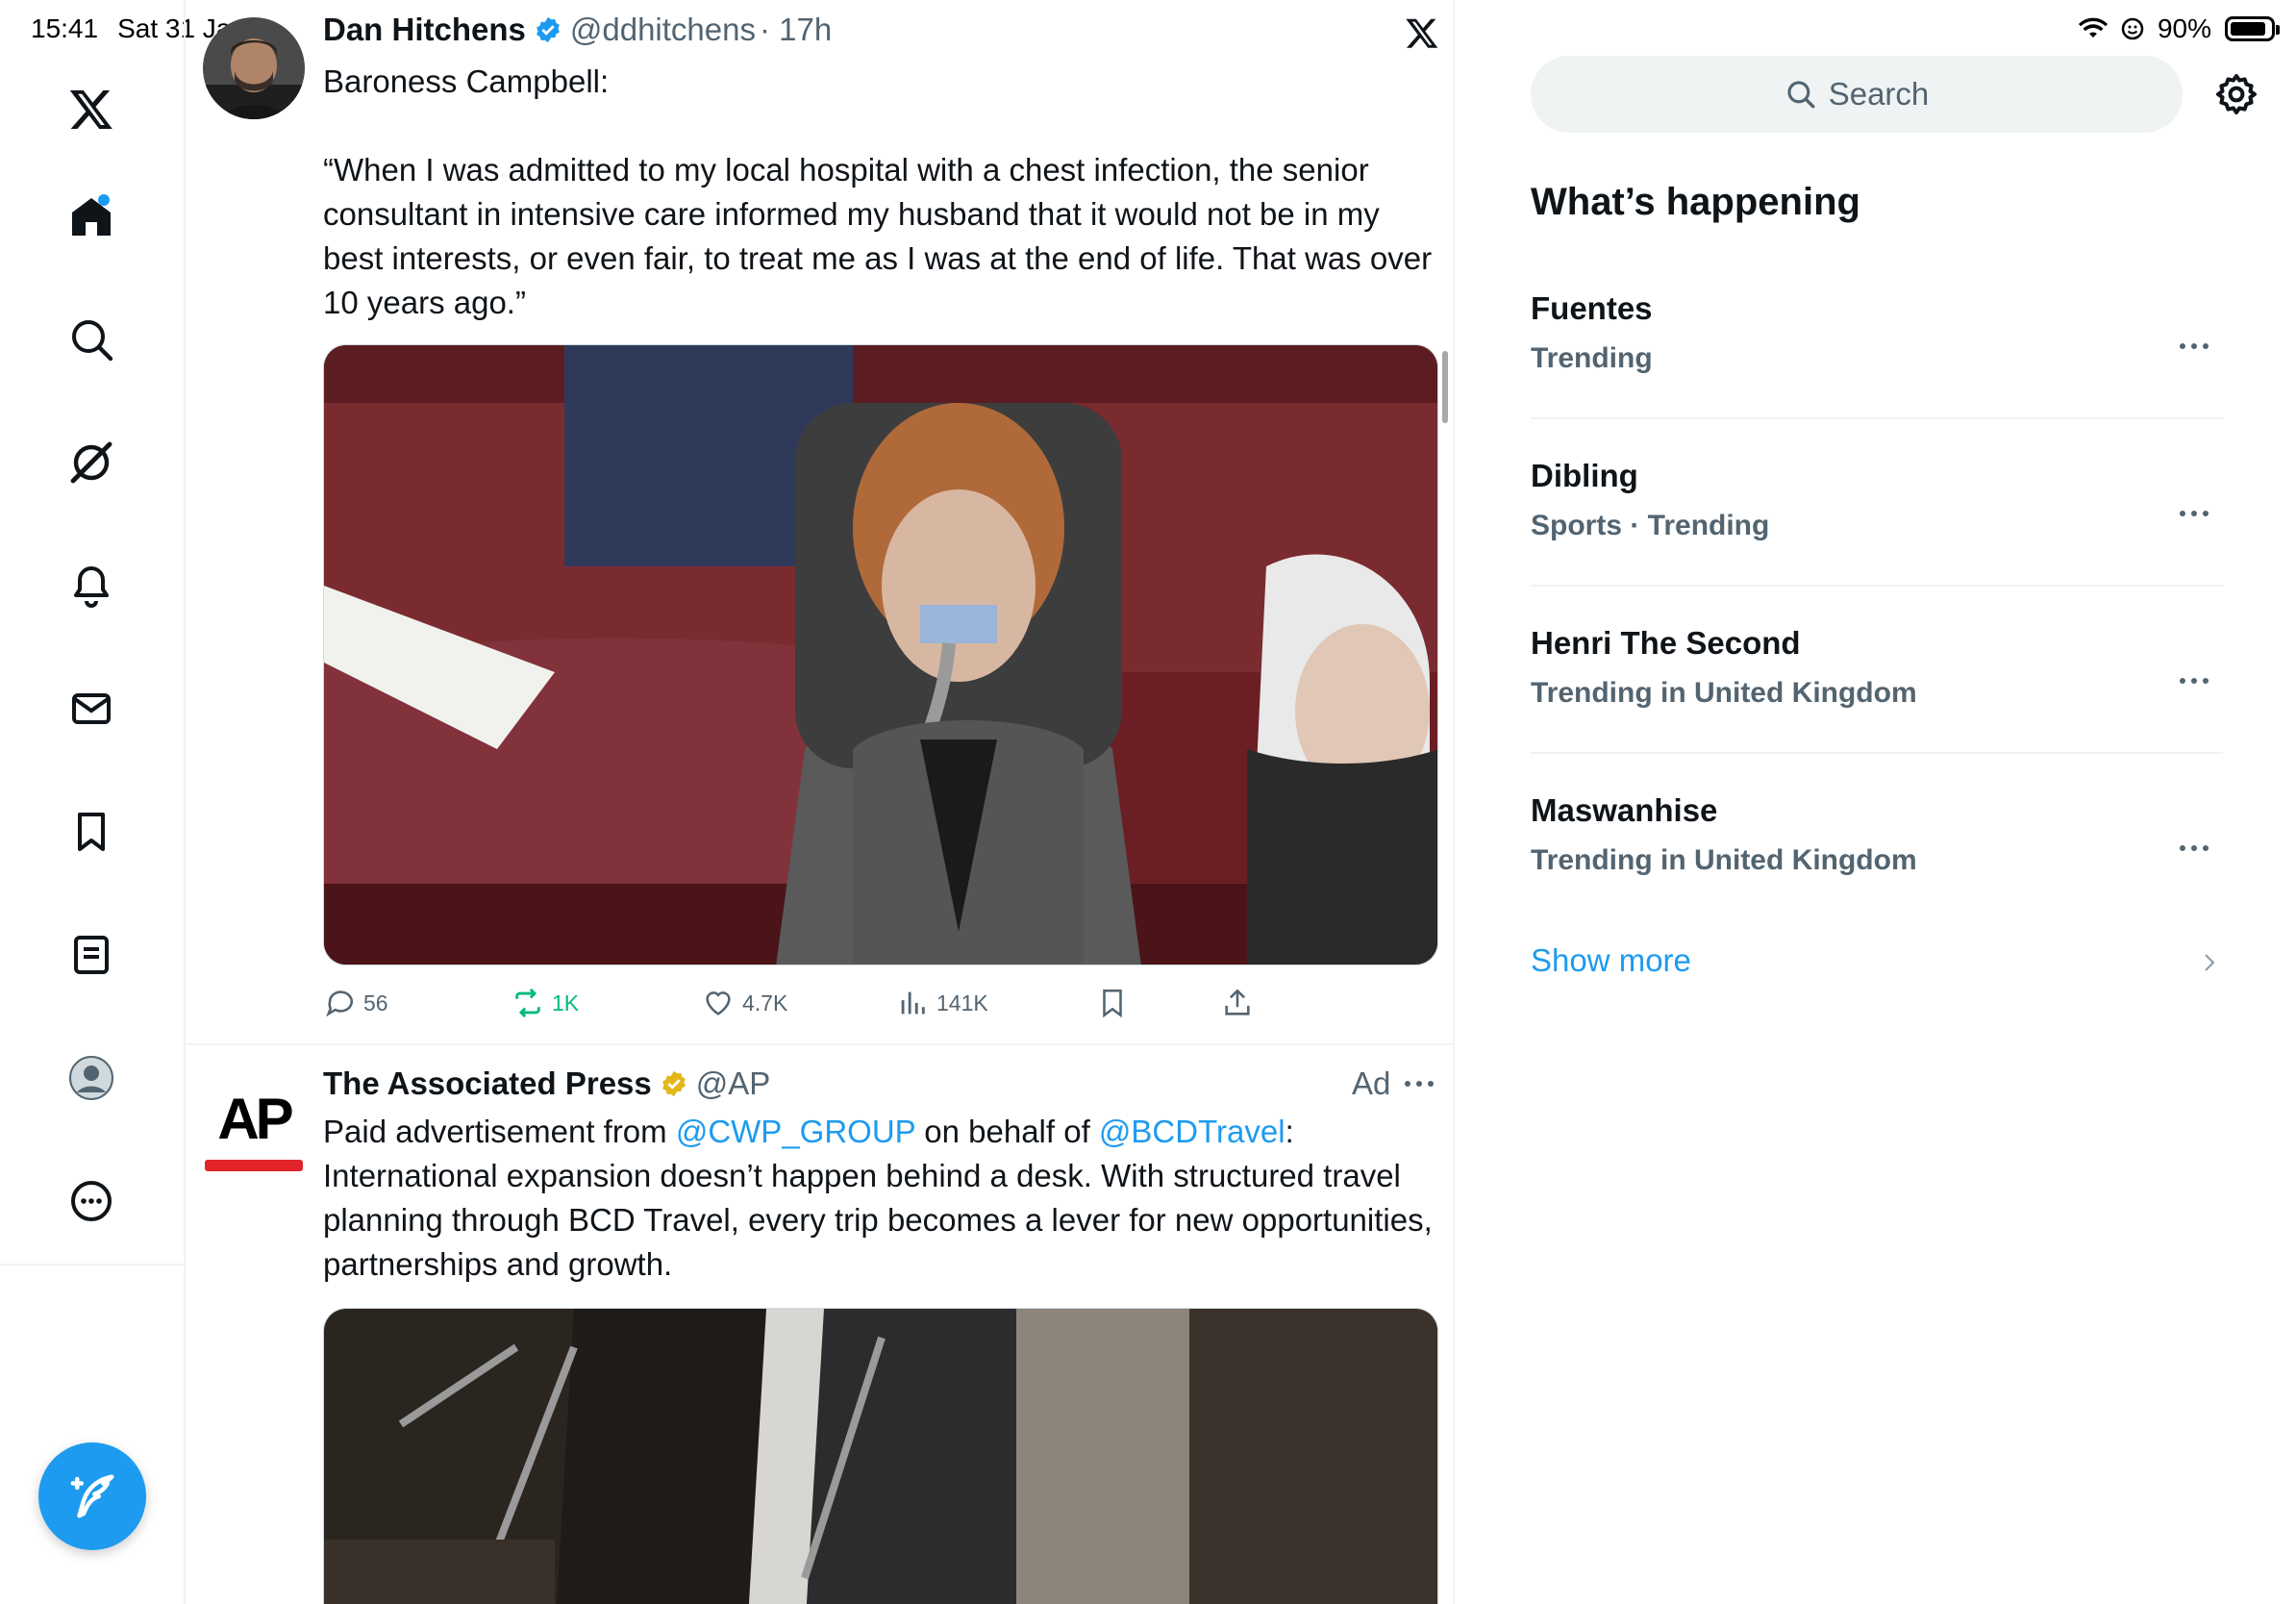 The width and height of the screenshot is (2296, 1604). I want to click on grok-icon, so click(91, 462).